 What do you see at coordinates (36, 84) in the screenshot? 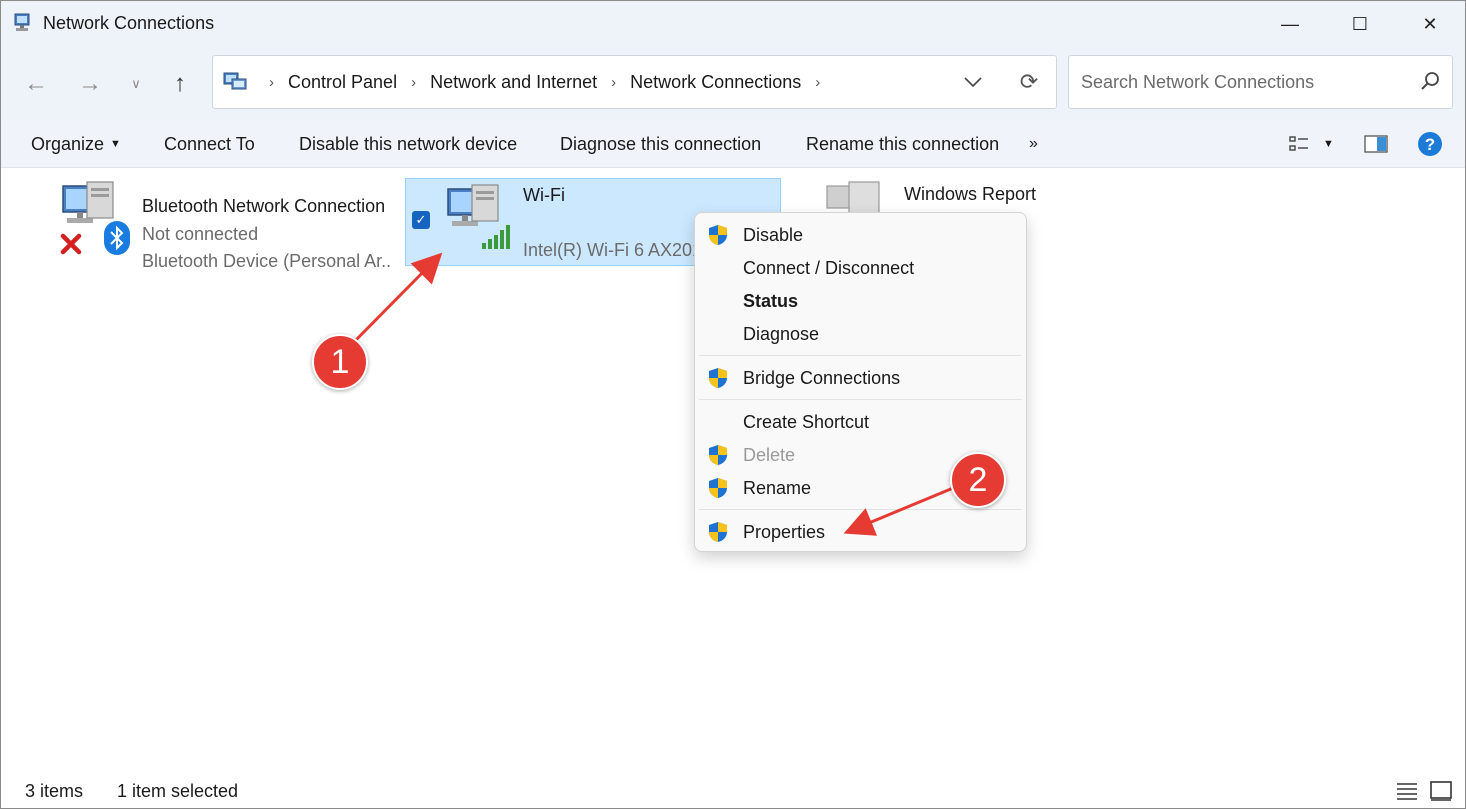
I see `back-arrow-icon: ←` at bounding box center [36, 84].